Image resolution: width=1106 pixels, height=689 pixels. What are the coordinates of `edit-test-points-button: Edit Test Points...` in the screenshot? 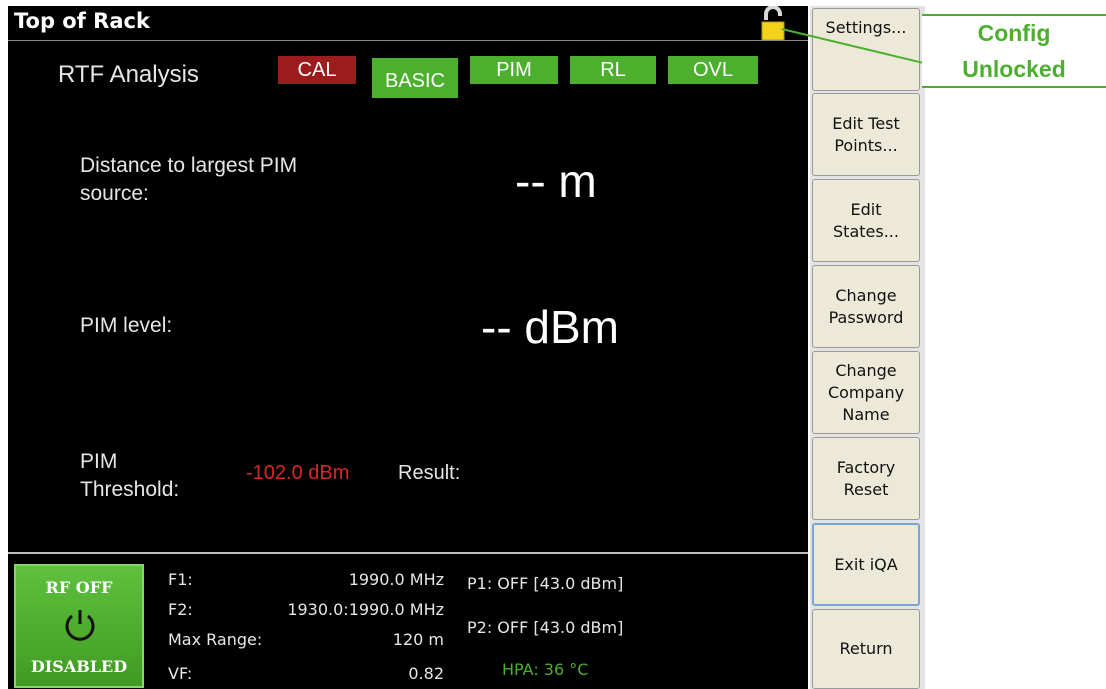 It's located at (866, 134).